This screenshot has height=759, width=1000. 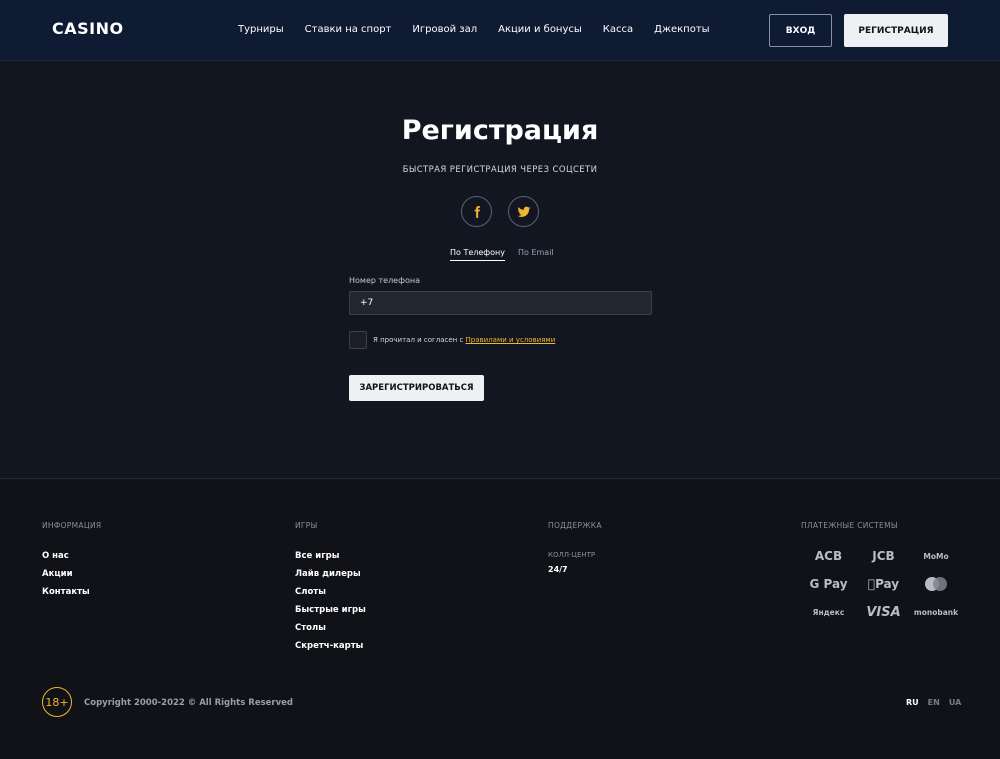 What do you see at coordinates (261, 29) in the screenshot?
I see `nav-item-tournaments: Турниры` at bounding box center [261, 29].